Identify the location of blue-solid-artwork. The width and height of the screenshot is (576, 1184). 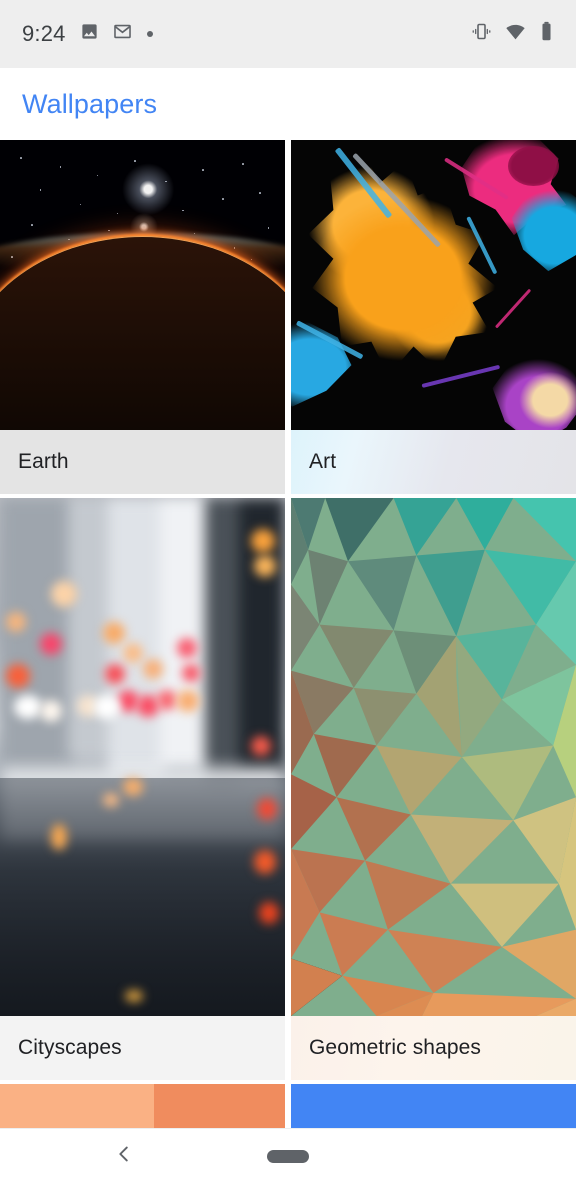
(433, 1106).